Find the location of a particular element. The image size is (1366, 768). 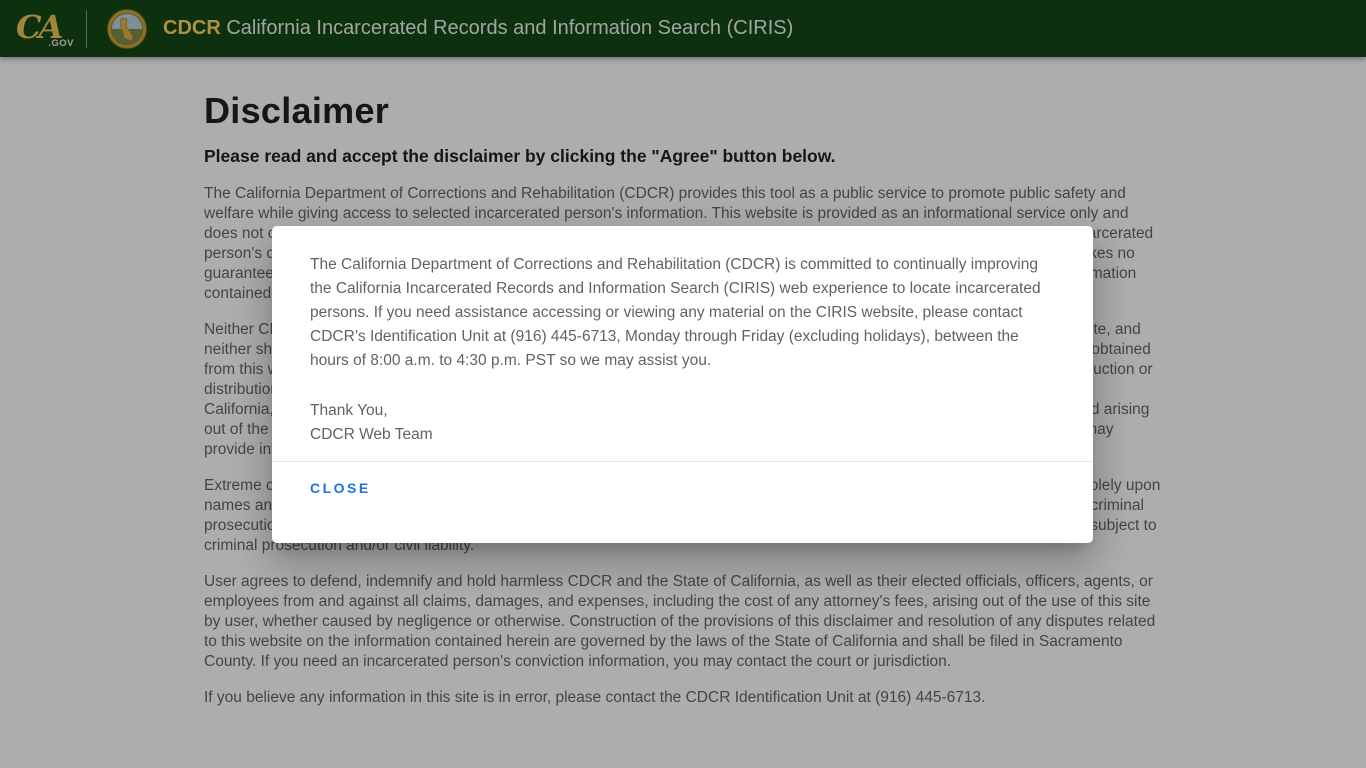

dialog-actions: CLOSE is located at coordinates (682, 488).